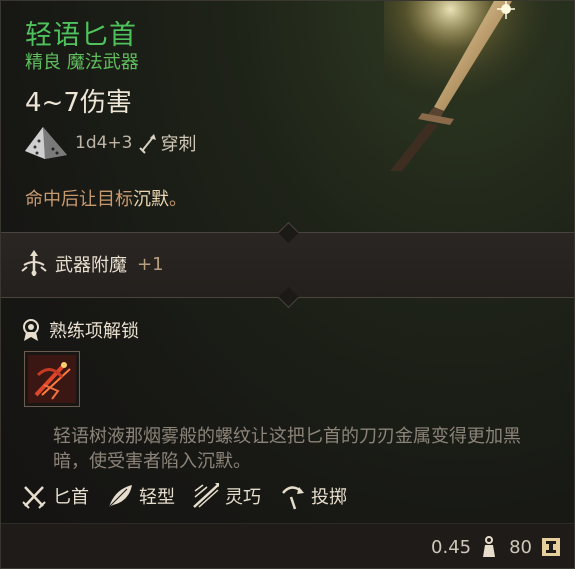 This screenshot has height=569, width=575. What do you see at coordinates (178, 144) in the screenshot?
I see `damage-type: 穿刺` at bounding box center [178, 144].